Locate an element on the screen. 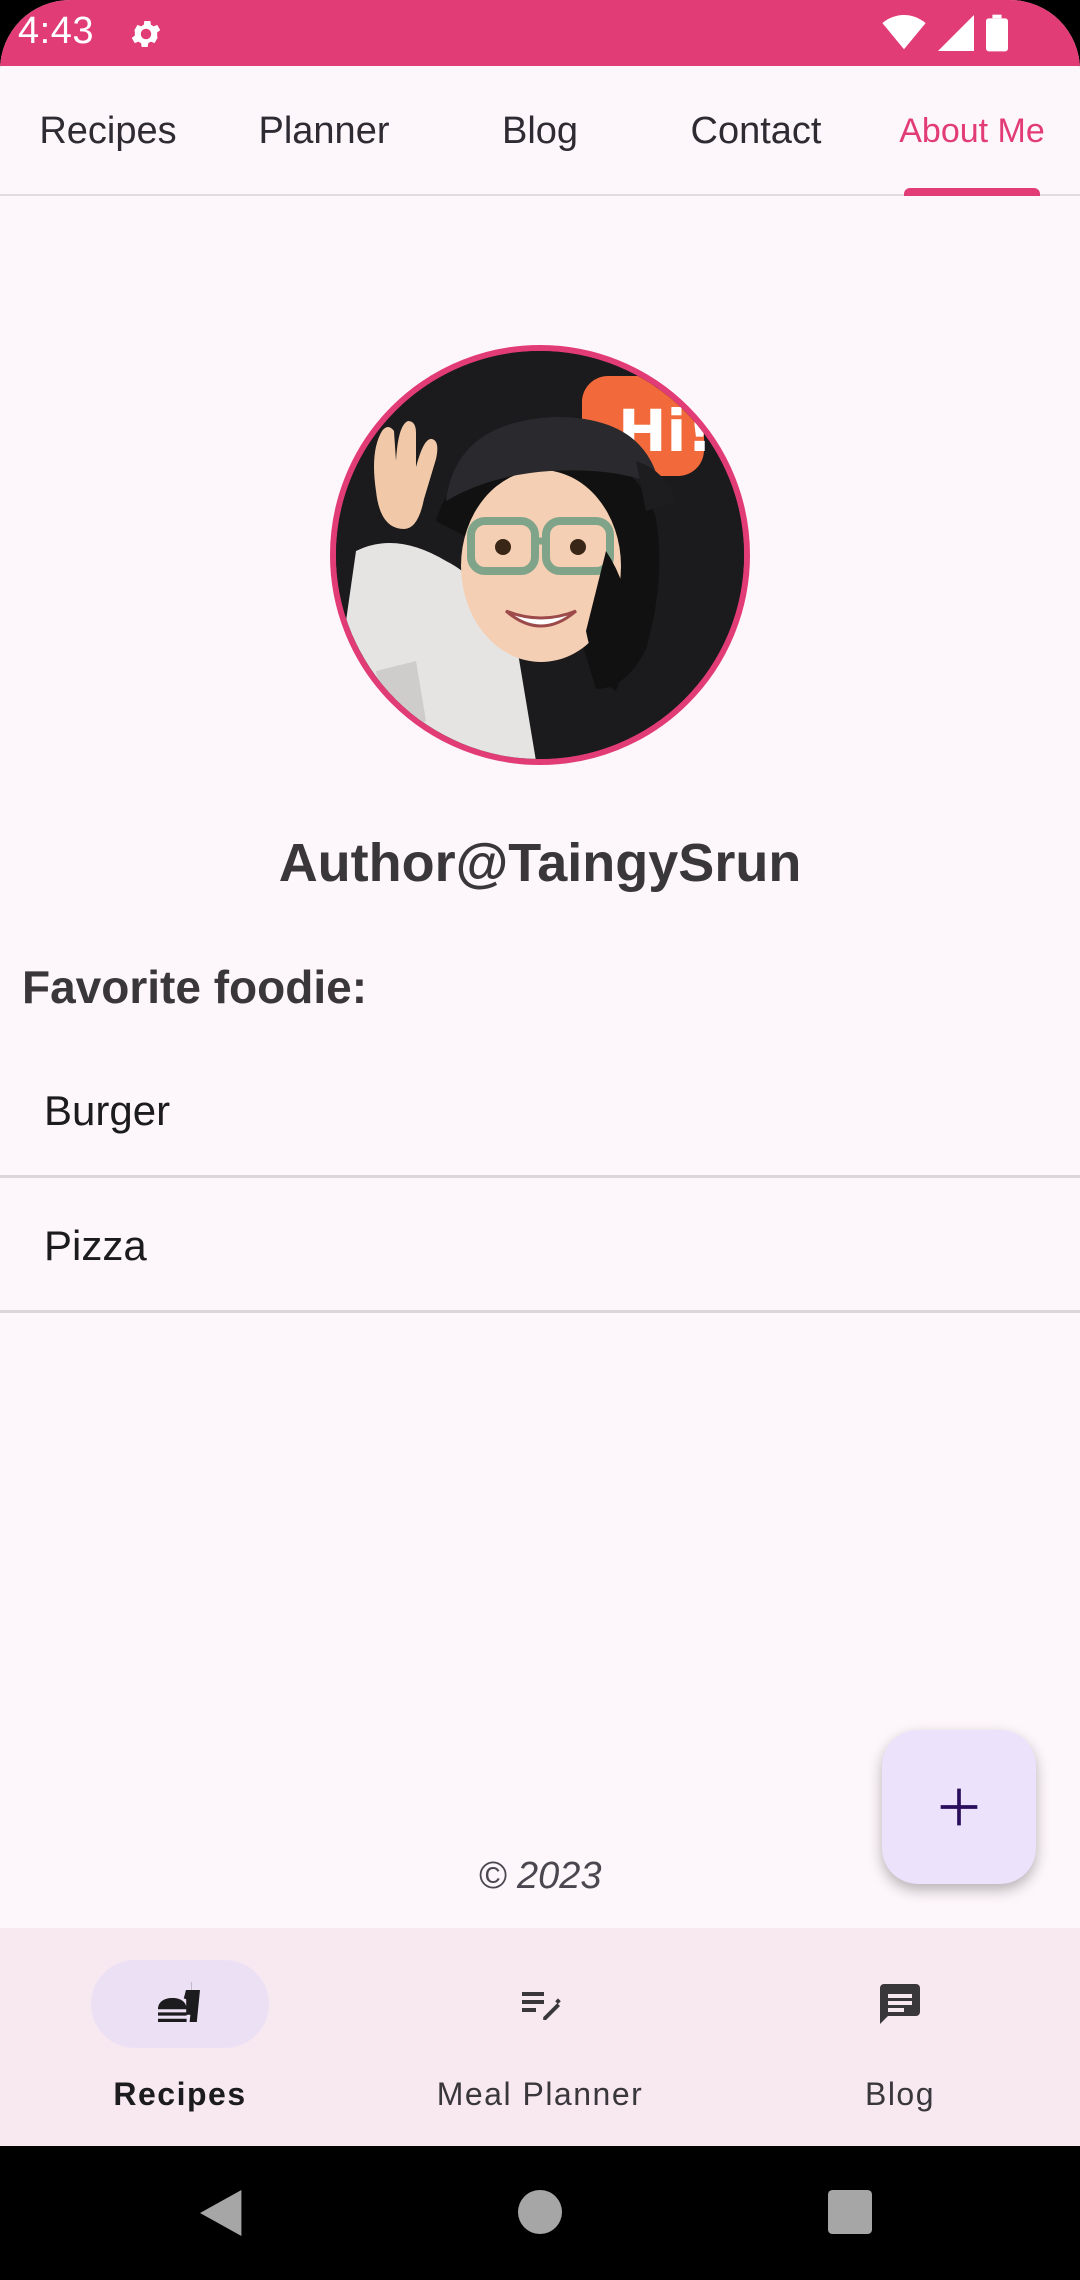 The image size is (1080, 2280). avatar: Hi! is located at coordinates (540, 555).